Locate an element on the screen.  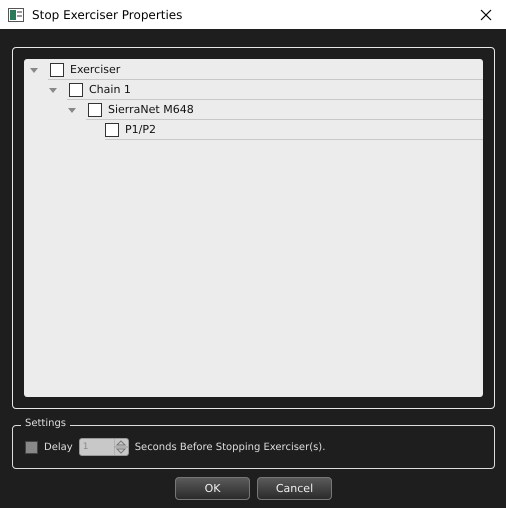
tree-item-label: Chain 1 is located at coordinates (110, 89).